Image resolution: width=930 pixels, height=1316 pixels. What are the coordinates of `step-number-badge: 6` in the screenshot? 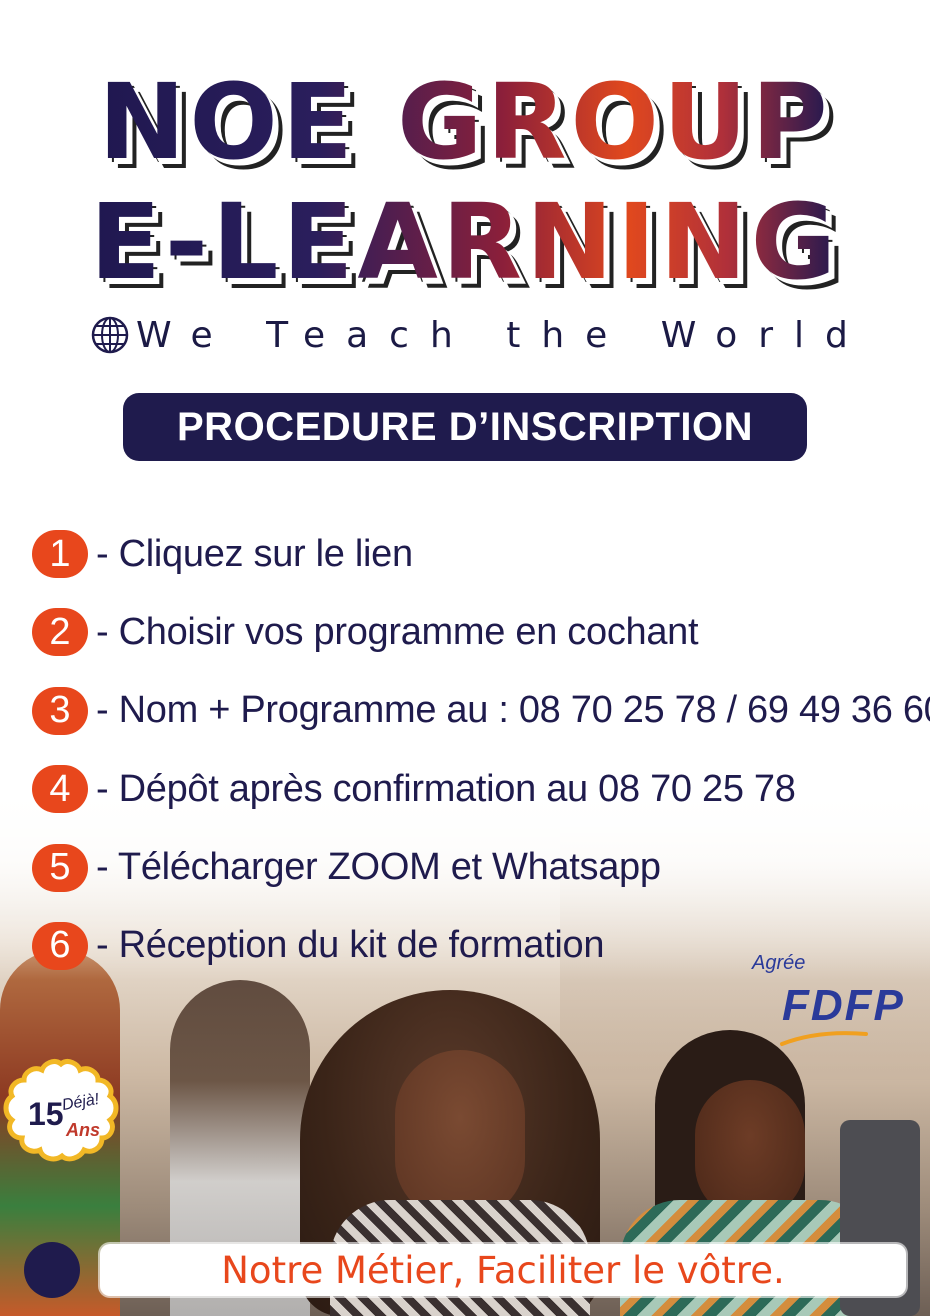 It's located at (60, 945).